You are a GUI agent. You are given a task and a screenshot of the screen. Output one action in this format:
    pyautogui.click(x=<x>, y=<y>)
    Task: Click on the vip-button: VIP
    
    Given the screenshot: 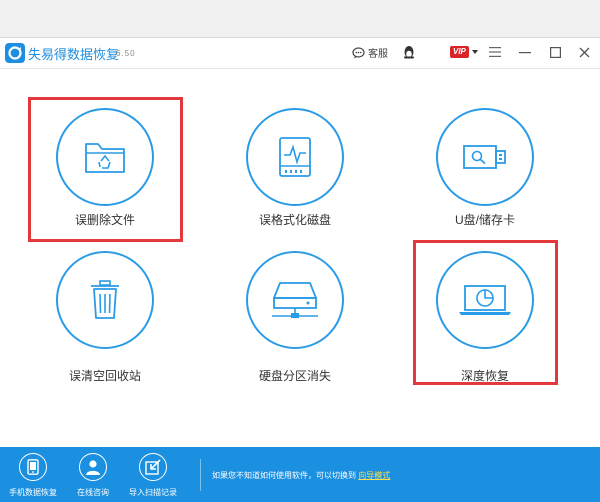 What is the action you would take?
    pyautogui.click(x=464, y=52)
    